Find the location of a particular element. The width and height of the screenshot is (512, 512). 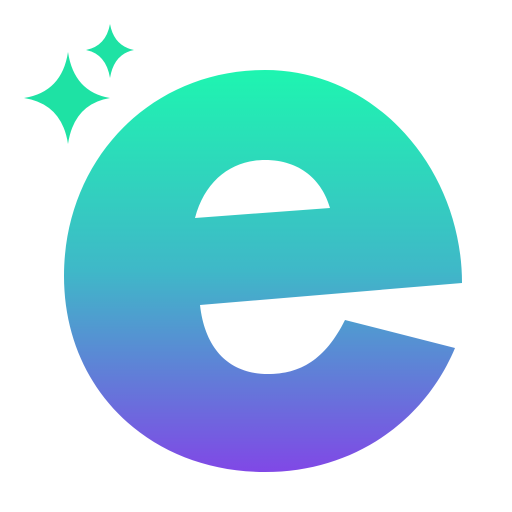

sparkle-small-icon is located at coordinates (110, 51).